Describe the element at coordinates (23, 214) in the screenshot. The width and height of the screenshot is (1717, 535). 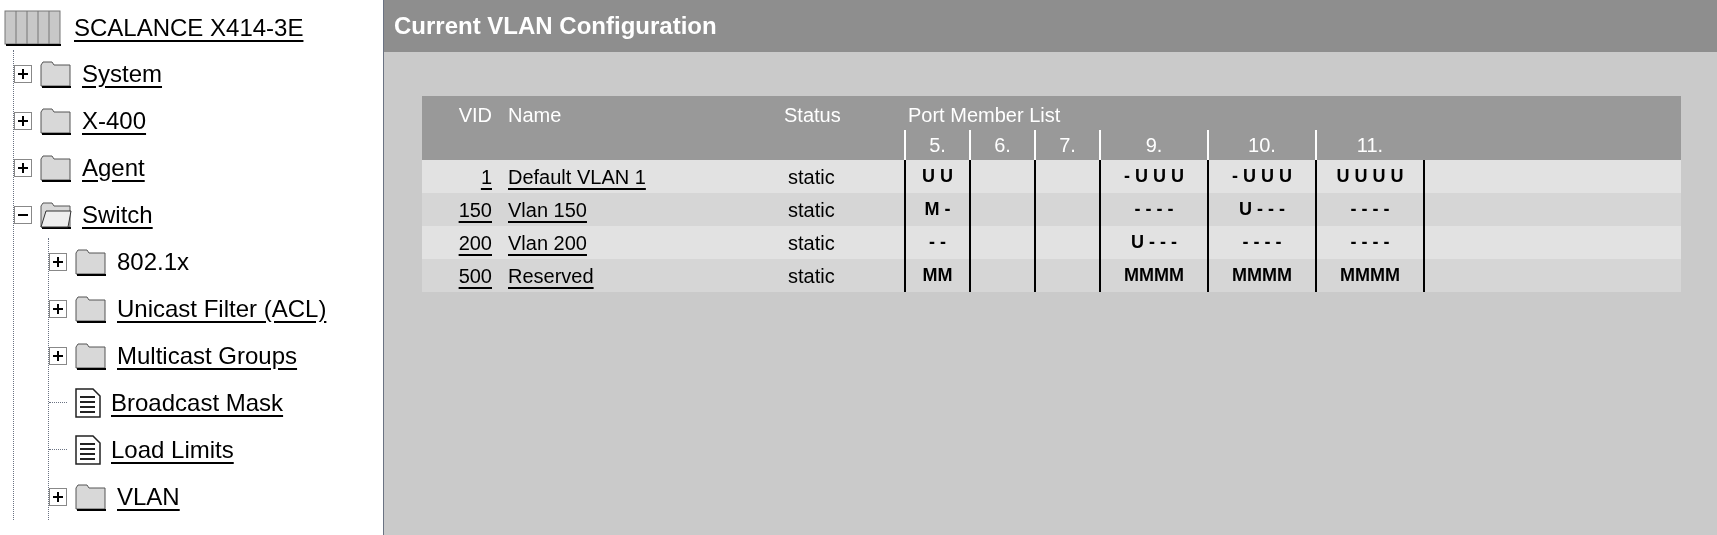
I see `collapse-icon` at that location.